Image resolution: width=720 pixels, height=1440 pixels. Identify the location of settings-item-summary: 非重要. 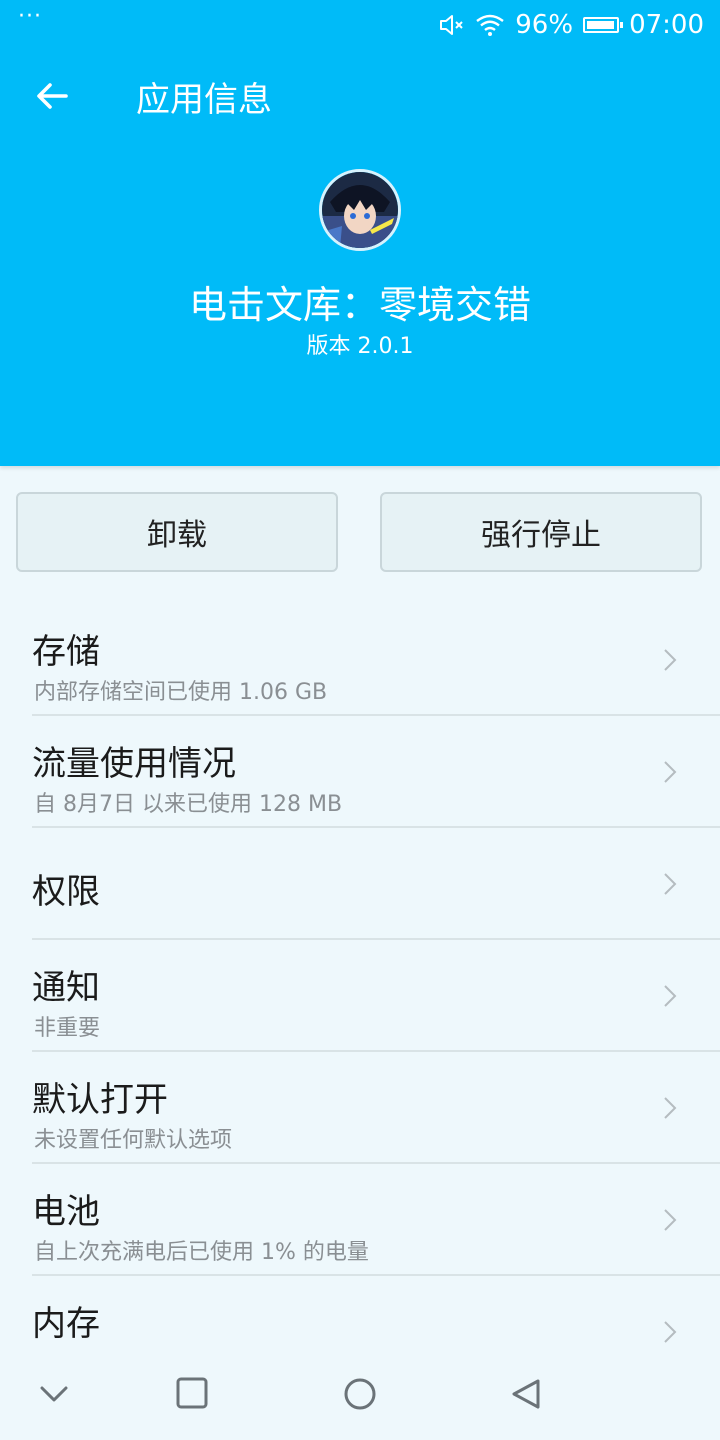
(67, 1028).